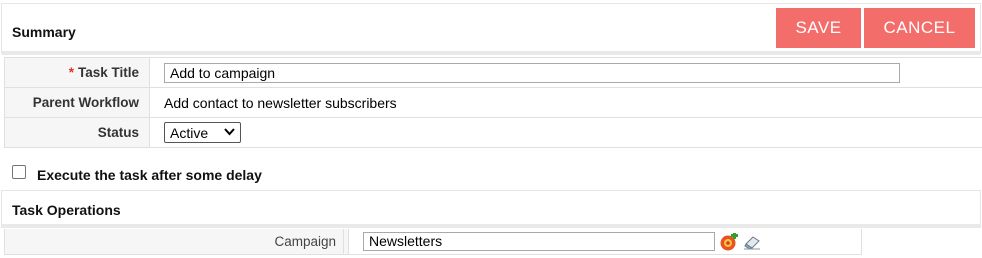 The image size is (982, 258). I want to click on campaign-row: Campaign Newsletters, so click(433, 242).